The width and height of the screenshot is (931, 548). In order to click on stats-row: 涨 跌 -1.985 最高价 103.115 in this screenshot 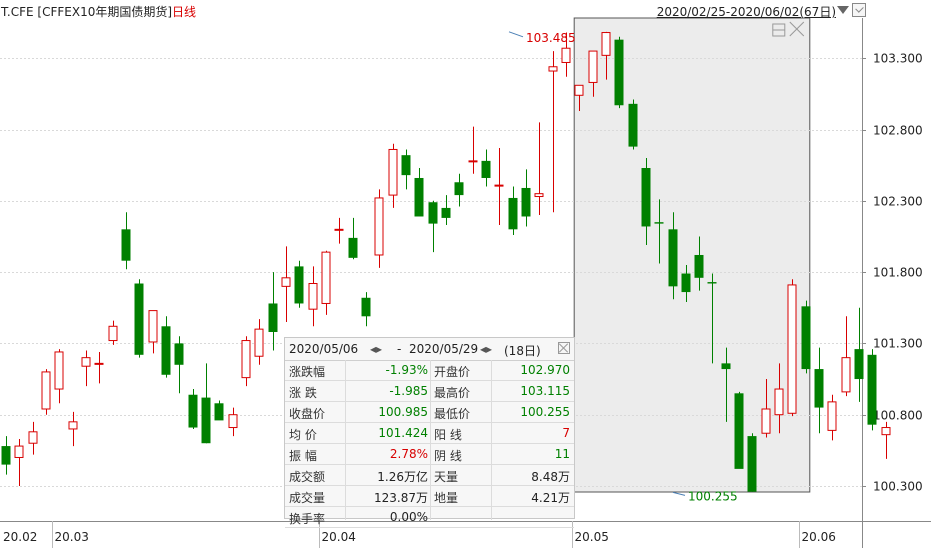, I will do `click(429, 391)`.